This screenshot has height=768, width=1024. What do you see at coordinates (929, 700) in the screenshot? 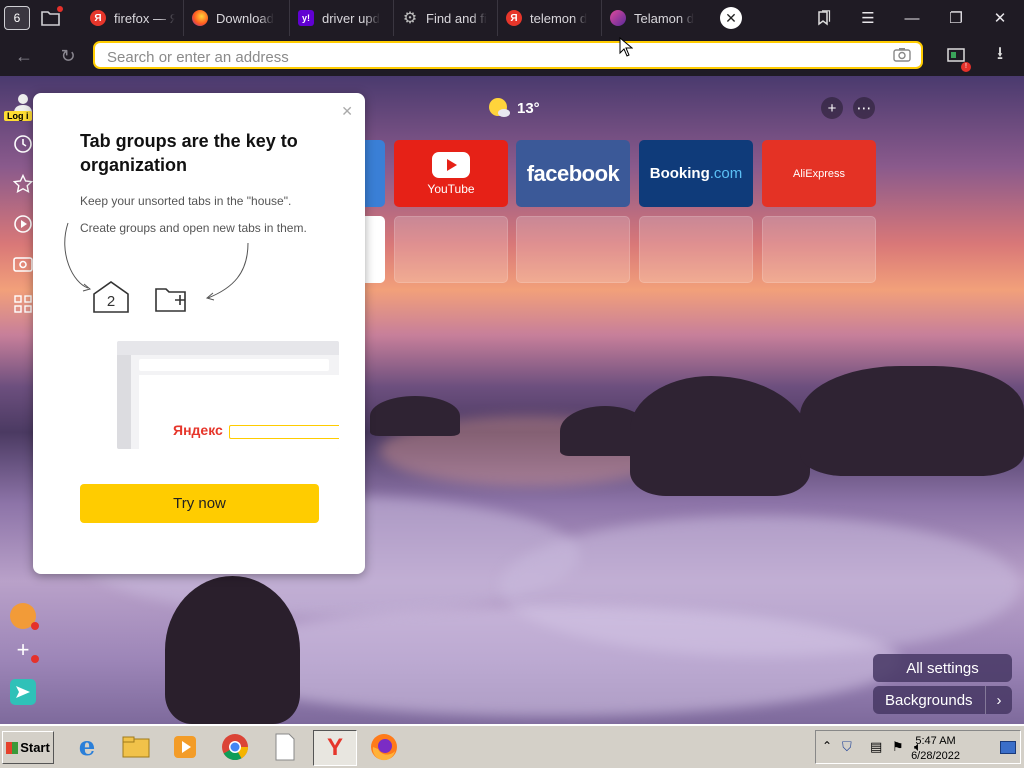
I see `backgrounds-label: Backgrounds` at bounding box center [929, 700].